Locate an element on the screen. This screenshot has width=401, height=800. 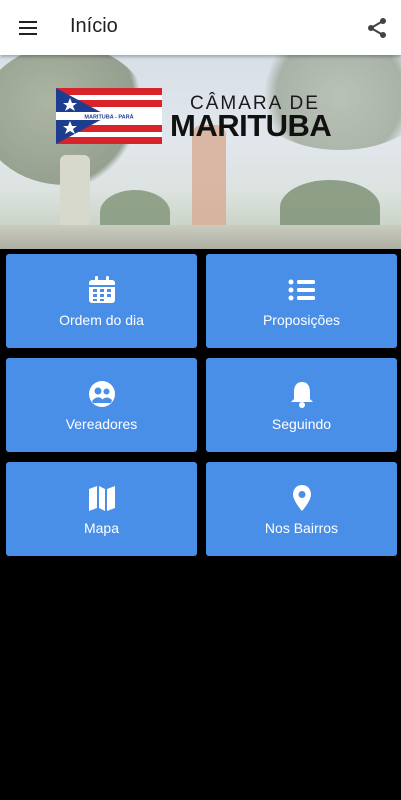
nos-bairros-button: Nos Bairros is located at coordinates (301, 509).